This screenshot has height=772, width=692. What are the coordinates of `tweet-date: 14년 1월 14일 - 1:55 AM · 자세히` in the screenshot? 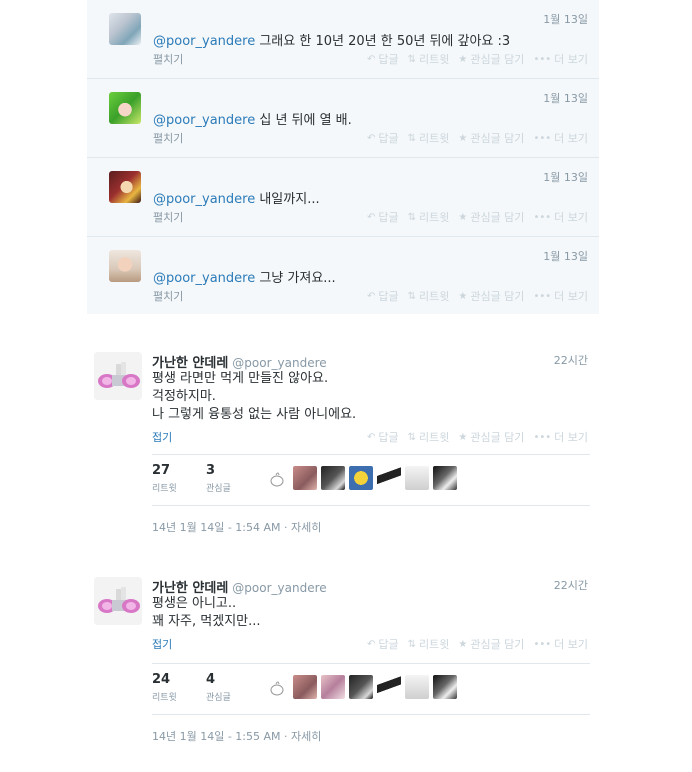 It's located at (236, 736).